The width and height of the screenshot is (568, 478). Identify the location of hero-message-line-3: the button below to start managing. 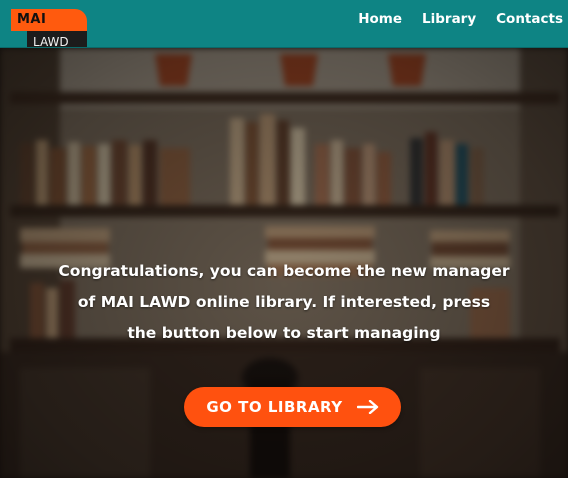
(284, 333).